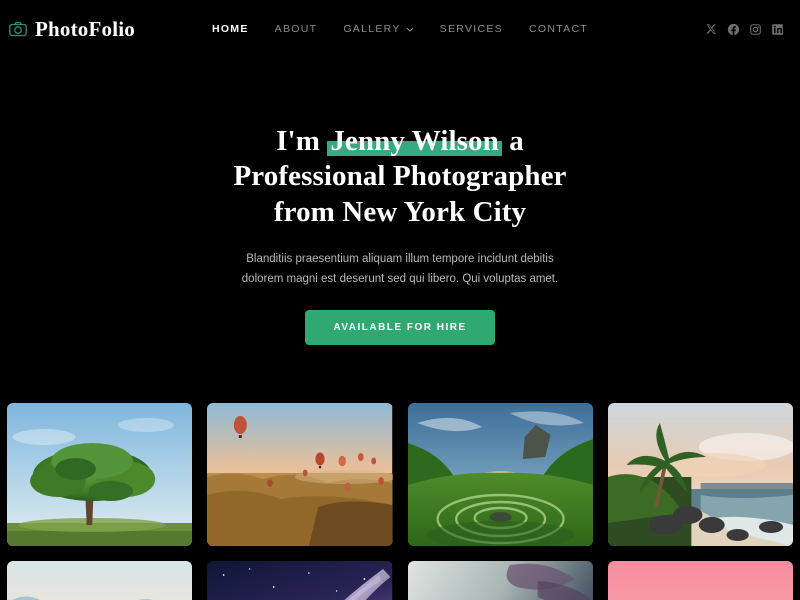  What do you see at coordinates (302, 141) in the screenshot?
I see `hero-title-before: I'm` at bounding box center [302, 141].